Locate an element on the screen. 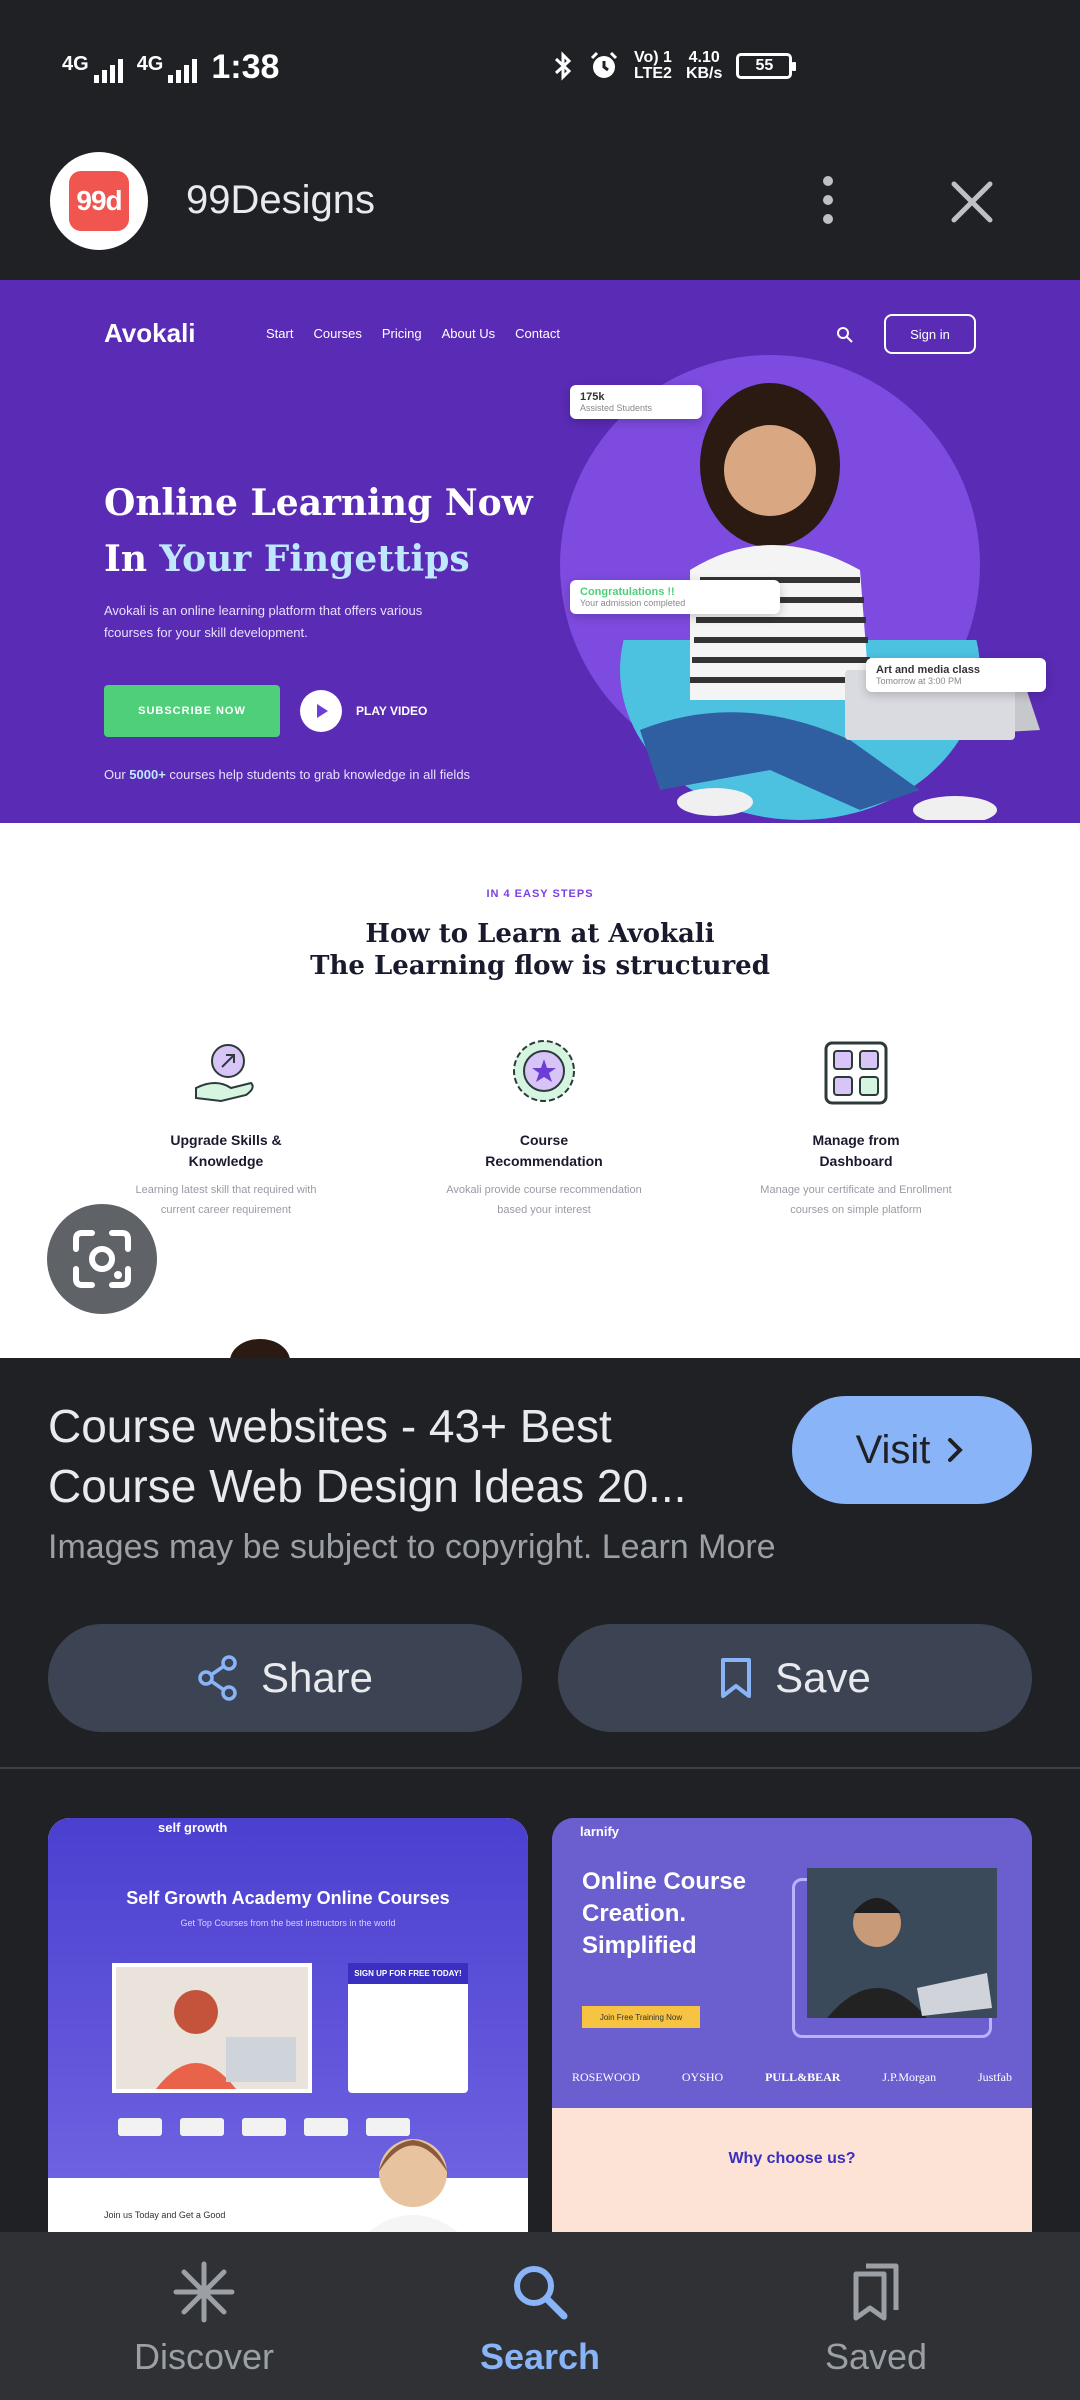  visit-button: Visit is located at coordinates (912, 1450).